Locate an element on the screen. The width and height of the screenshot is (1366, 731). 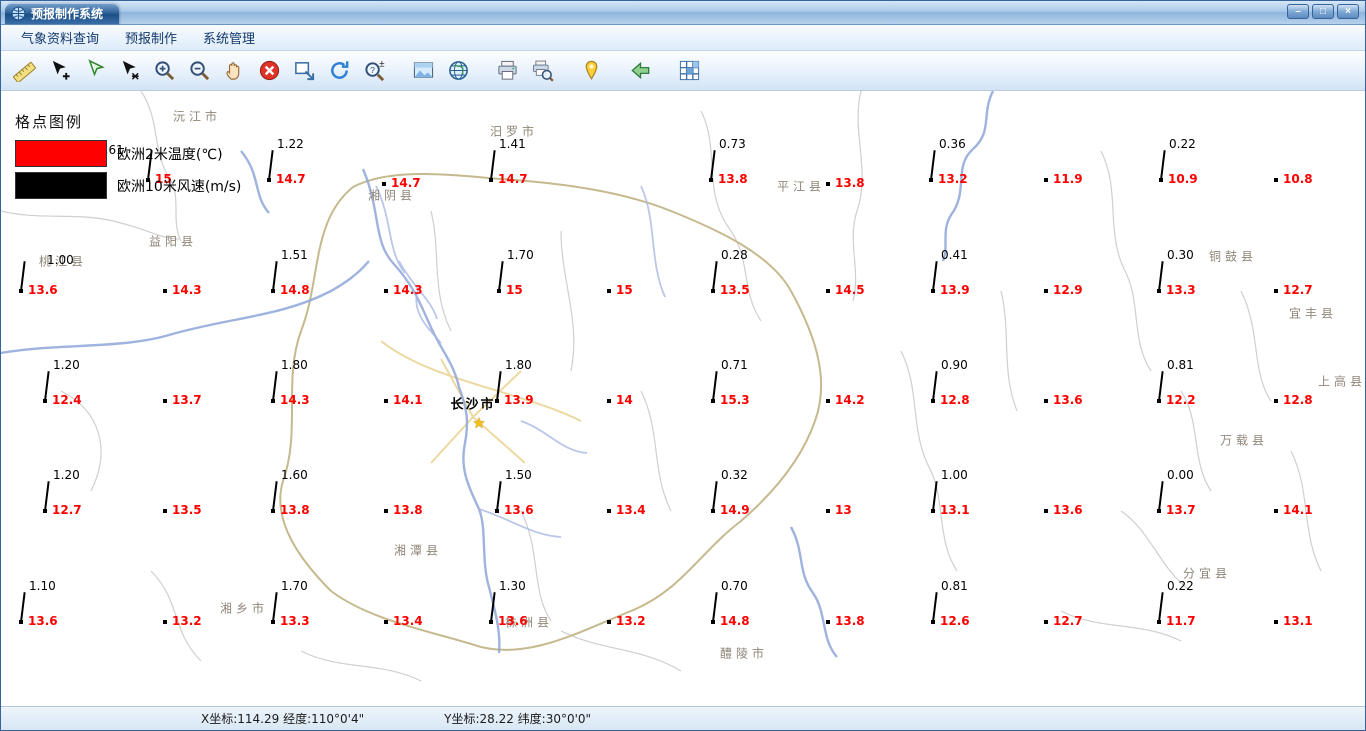
temperature-value: 14 is located at coordinates (624, 400).